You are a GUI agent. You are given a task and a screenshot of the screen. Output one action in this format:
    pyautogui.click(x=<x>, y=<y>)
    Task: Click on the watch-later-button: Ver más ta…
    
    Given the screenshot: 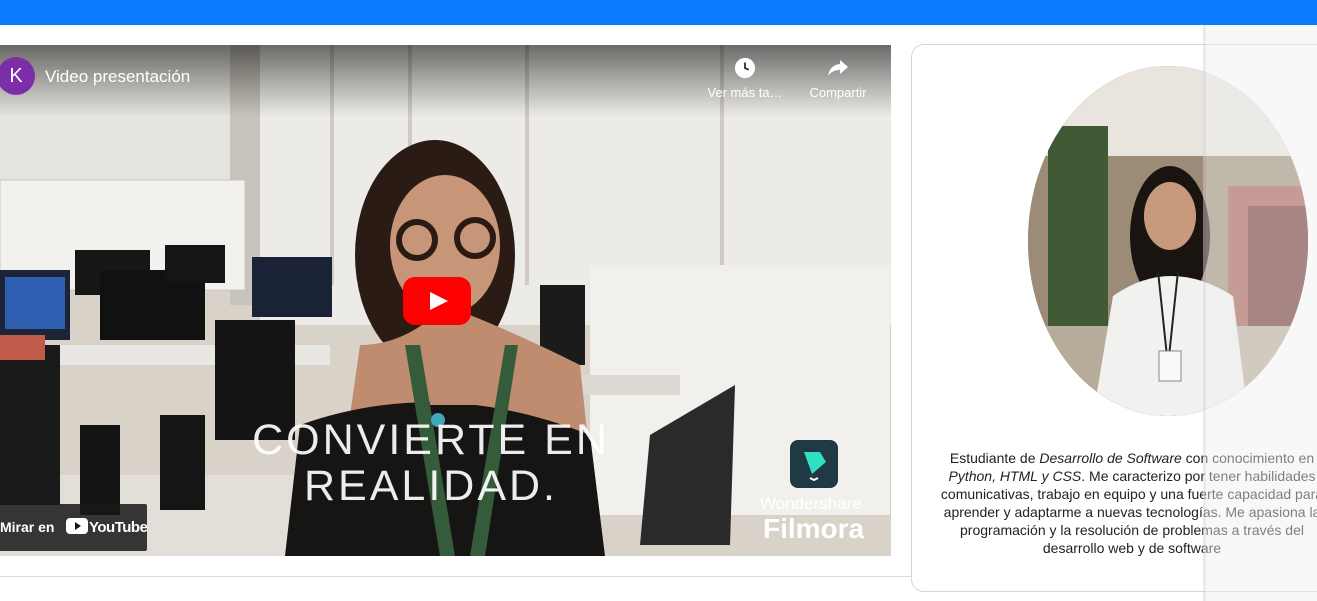 What is the action you would take?
    pyautogui.click(x=745, y=78)
    